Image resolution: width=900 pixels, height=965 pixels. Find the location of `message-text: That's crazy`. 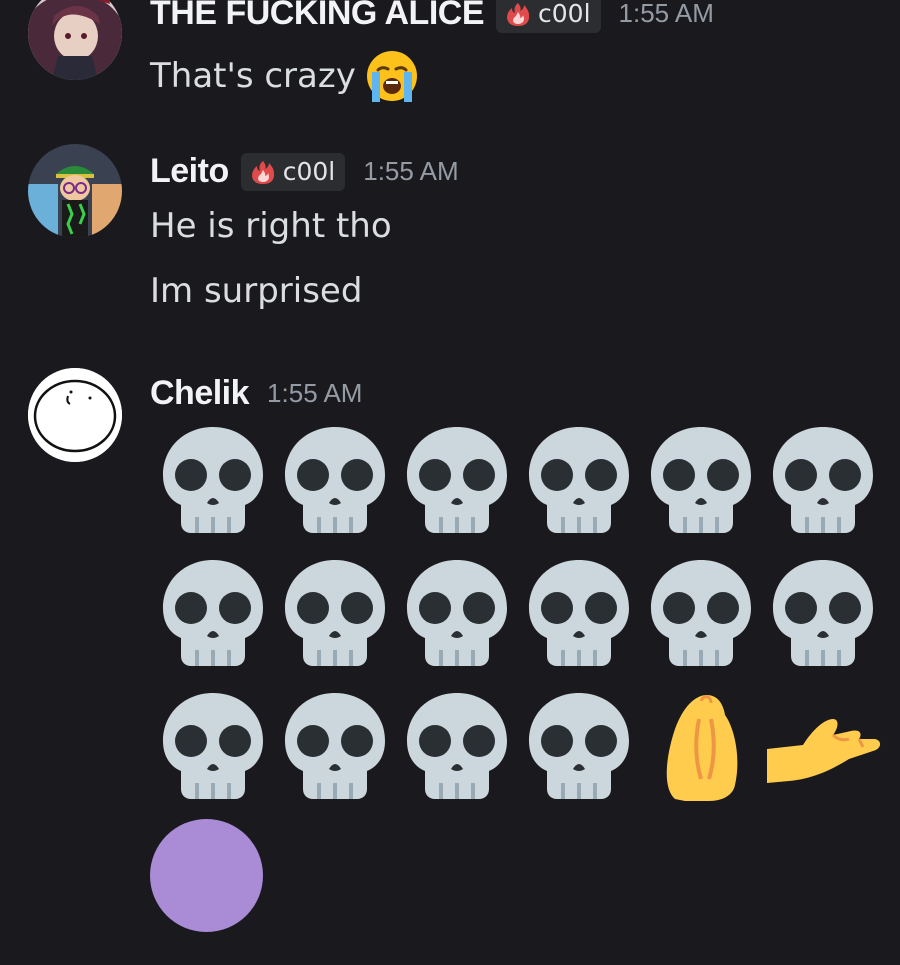

message-text: That's crazy is located at coordinates (253, 76).